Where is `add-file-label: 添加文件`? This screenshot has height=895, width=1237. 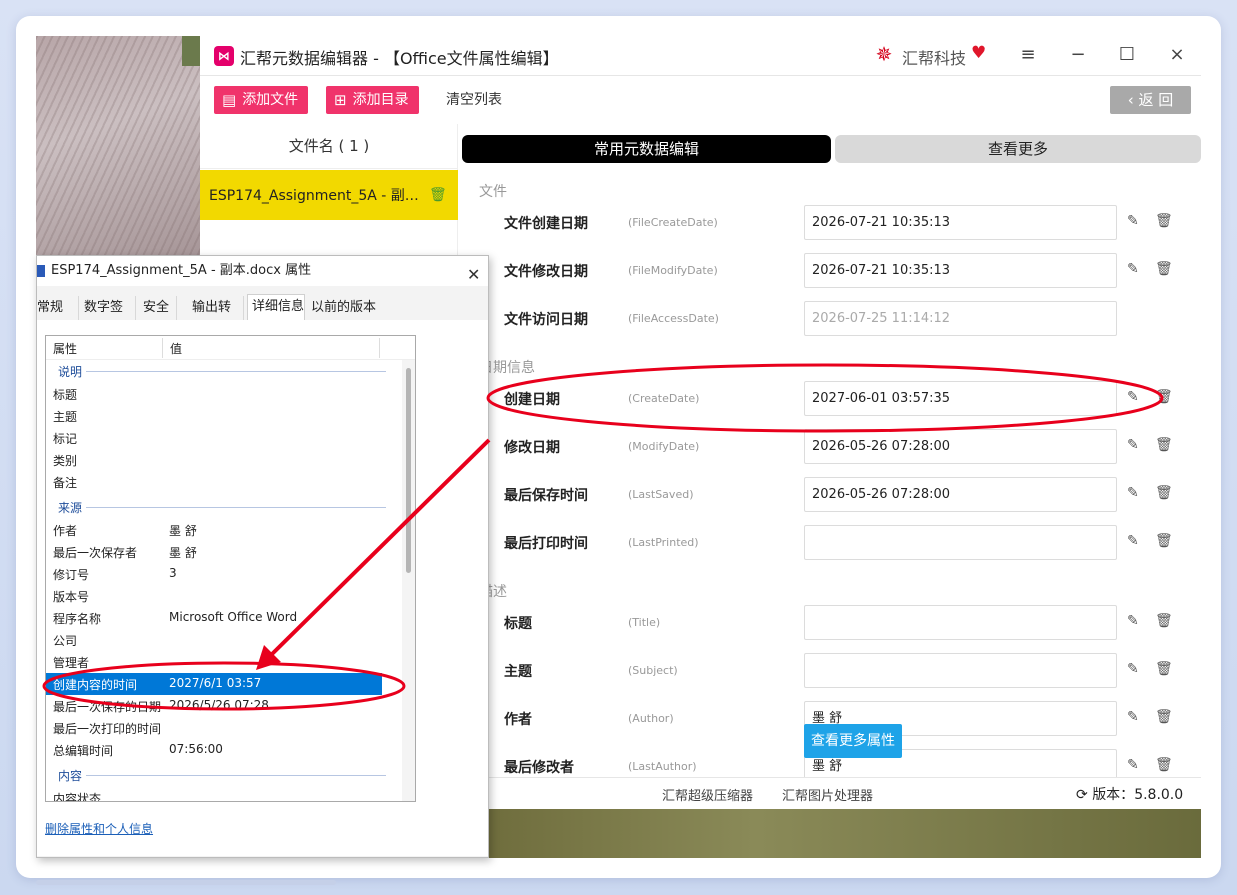
add-file-label: 添加文件 is located at coordinates (270, 100).